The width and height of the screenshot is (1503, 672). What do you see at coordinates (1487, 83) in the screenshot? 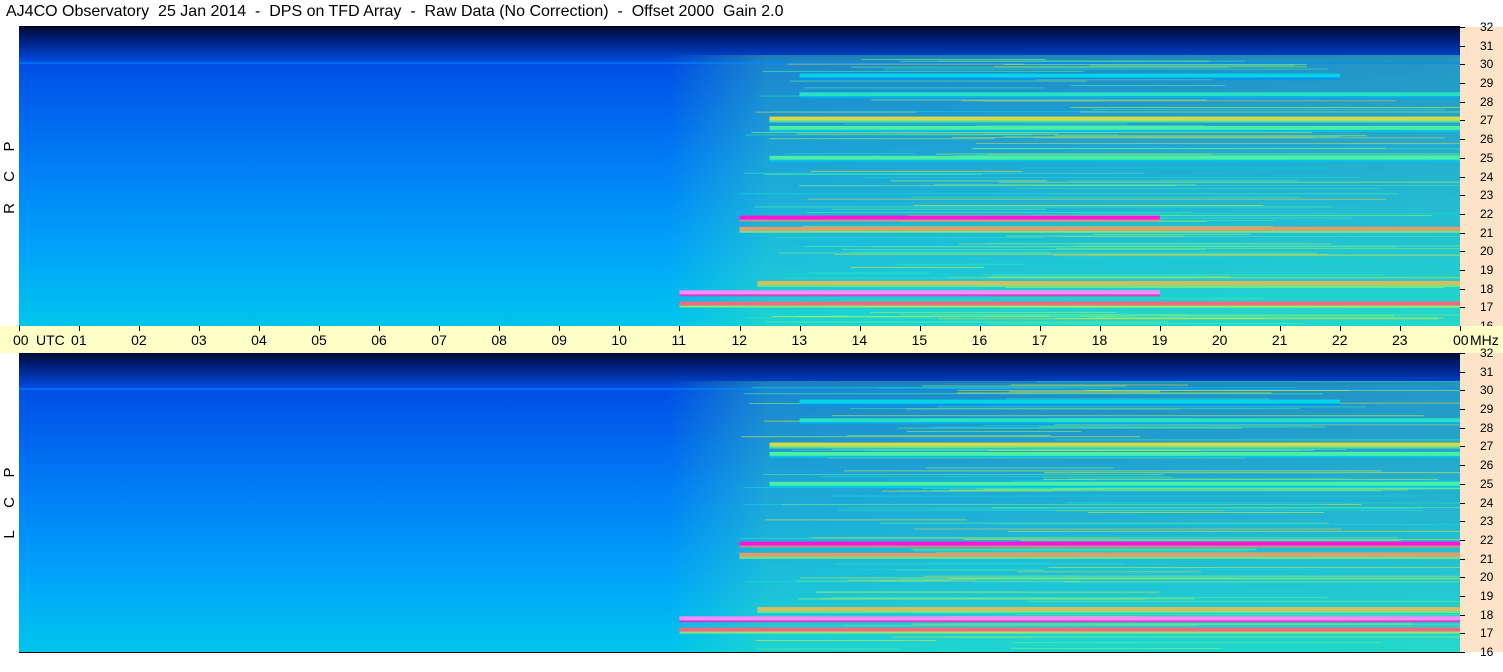
I see `frequency-tick-label: 29` at bounding box center [1487, 83].